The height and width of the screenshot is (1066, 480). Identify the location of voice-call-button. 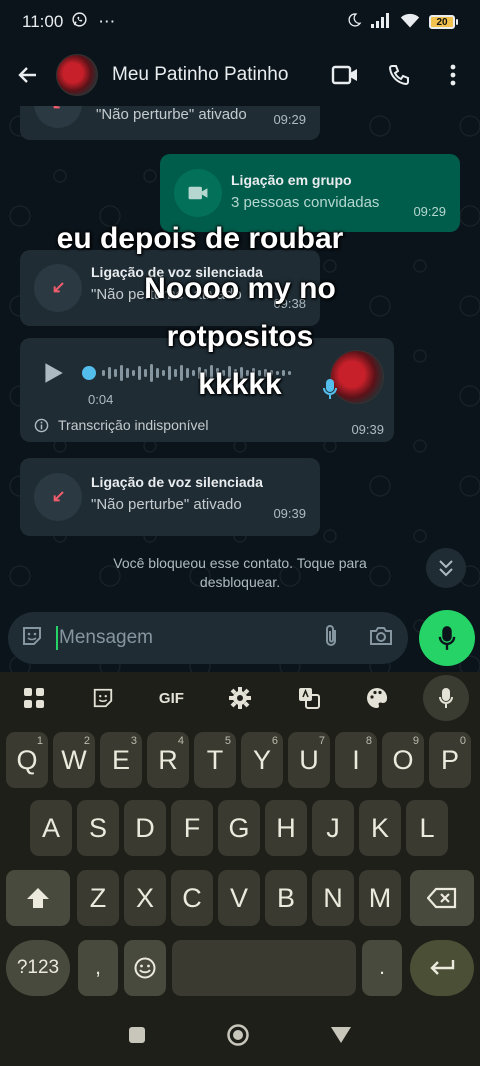
(399, 75).